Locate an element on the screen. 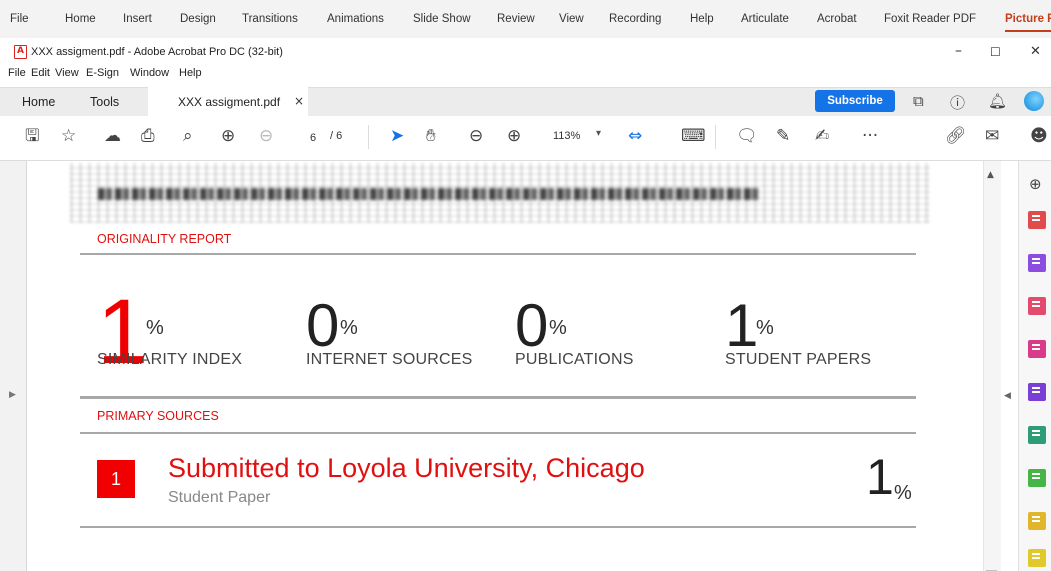  blurred-document-title is located at coordinates (428, 194).